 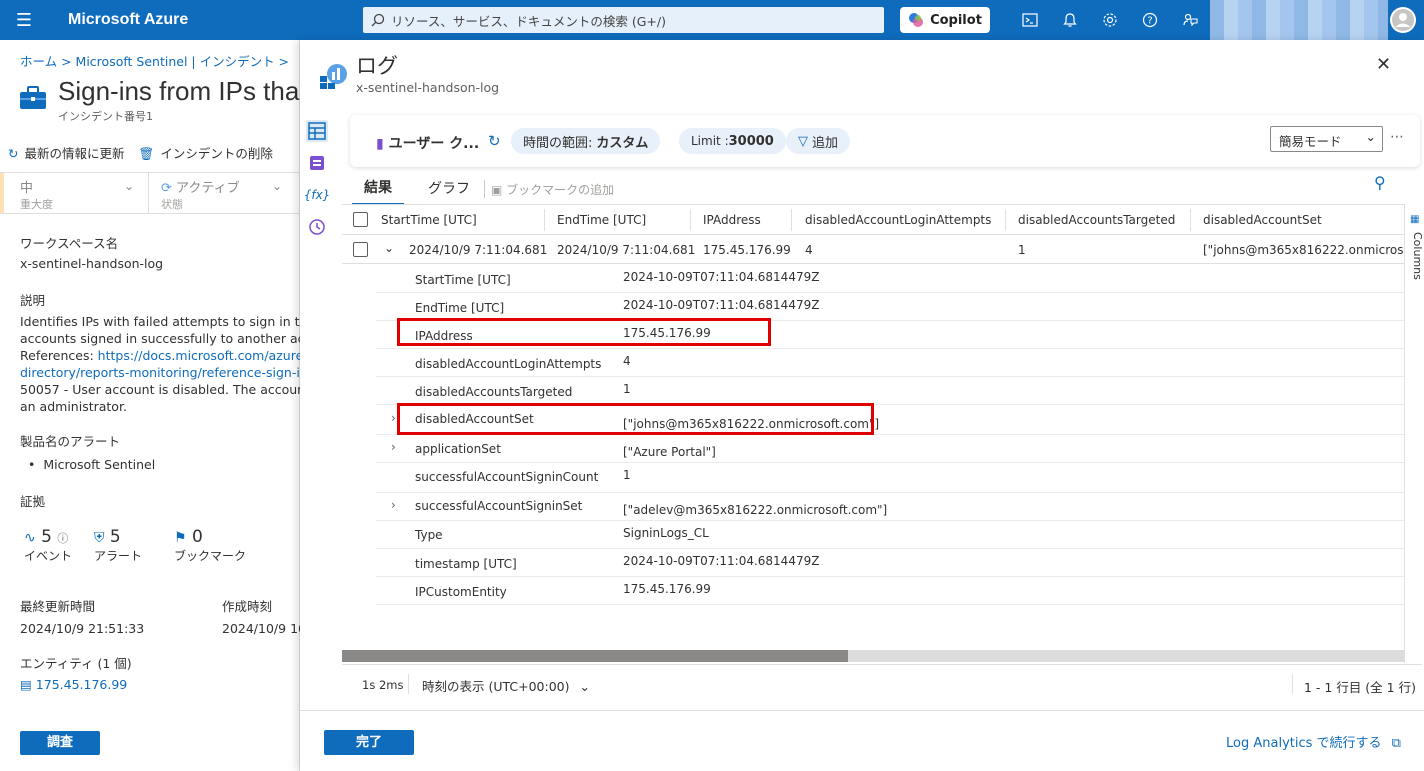 I want to click on limit-pill: Limit : 30000, so click(x=732, y=141).